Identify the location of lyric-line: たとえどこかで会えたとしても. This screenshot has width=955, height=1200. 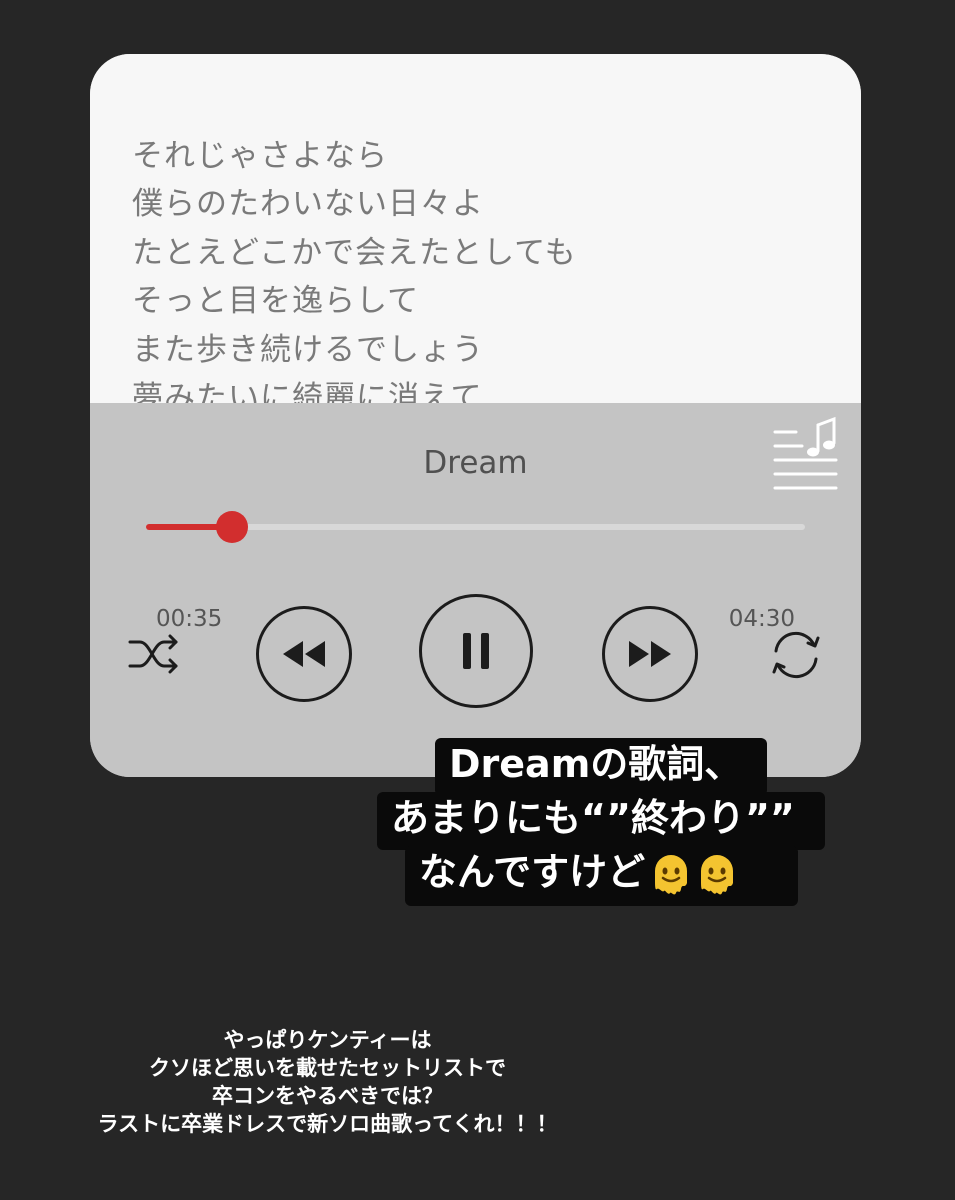
(354, 253).